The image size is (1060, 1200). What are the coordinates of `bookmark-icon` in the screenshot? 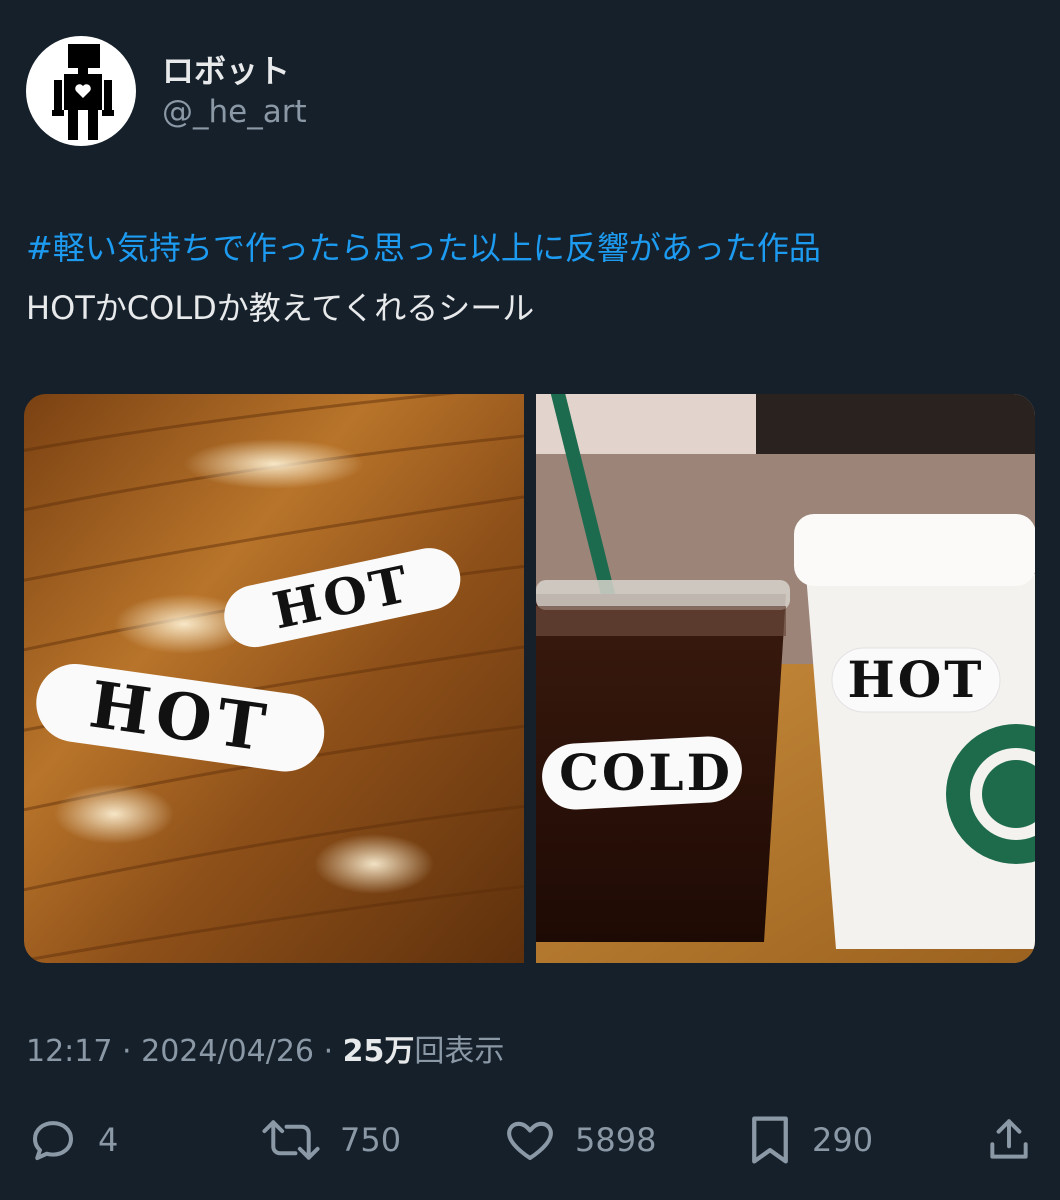 It's located at (770, 1140).